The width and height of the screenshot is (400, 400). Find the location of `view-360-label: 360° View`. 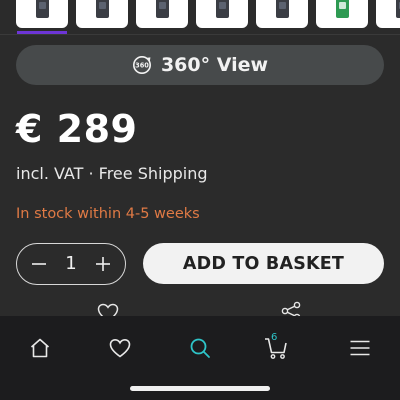

view-360-label: 360° View is located at coordinates (214, 65).